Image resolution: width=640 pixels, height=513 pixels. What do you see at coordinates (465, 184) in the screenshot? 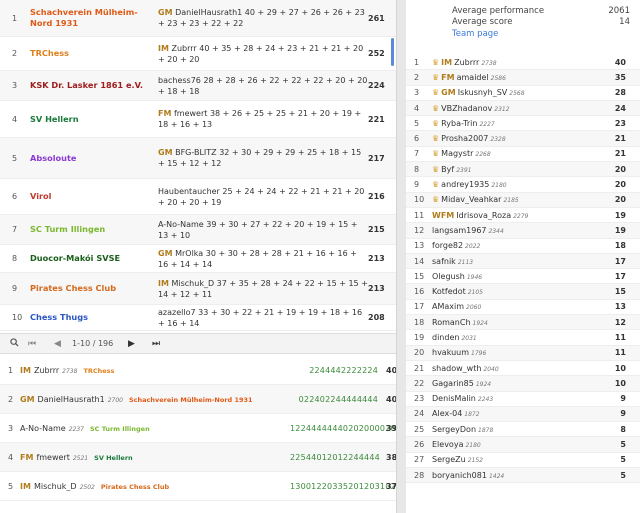
I see `player-name: andrey1935` at bounding box center [465, 184].